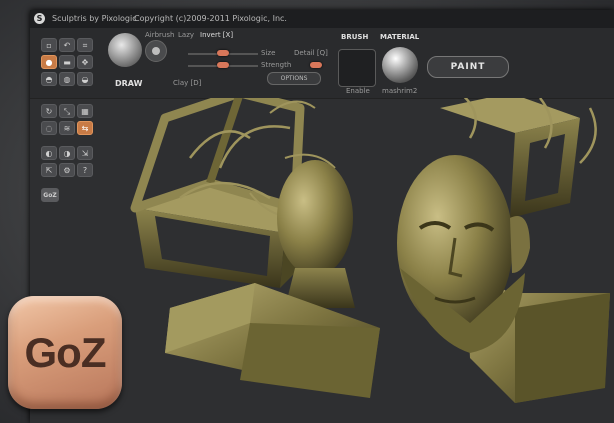 This screenshot has width=614, height=423. What do you see at coordinates (400, 91) in the screenshot?
I see `material-name: mashrim2` at bounding box center [400, 91].